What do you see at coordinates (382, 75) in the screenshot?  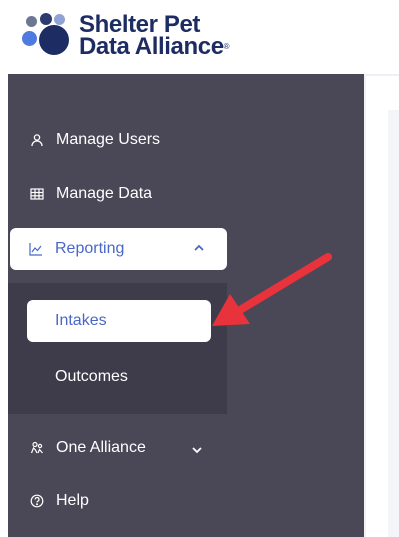 I see `header-divider` at bounding box center [382, 75].